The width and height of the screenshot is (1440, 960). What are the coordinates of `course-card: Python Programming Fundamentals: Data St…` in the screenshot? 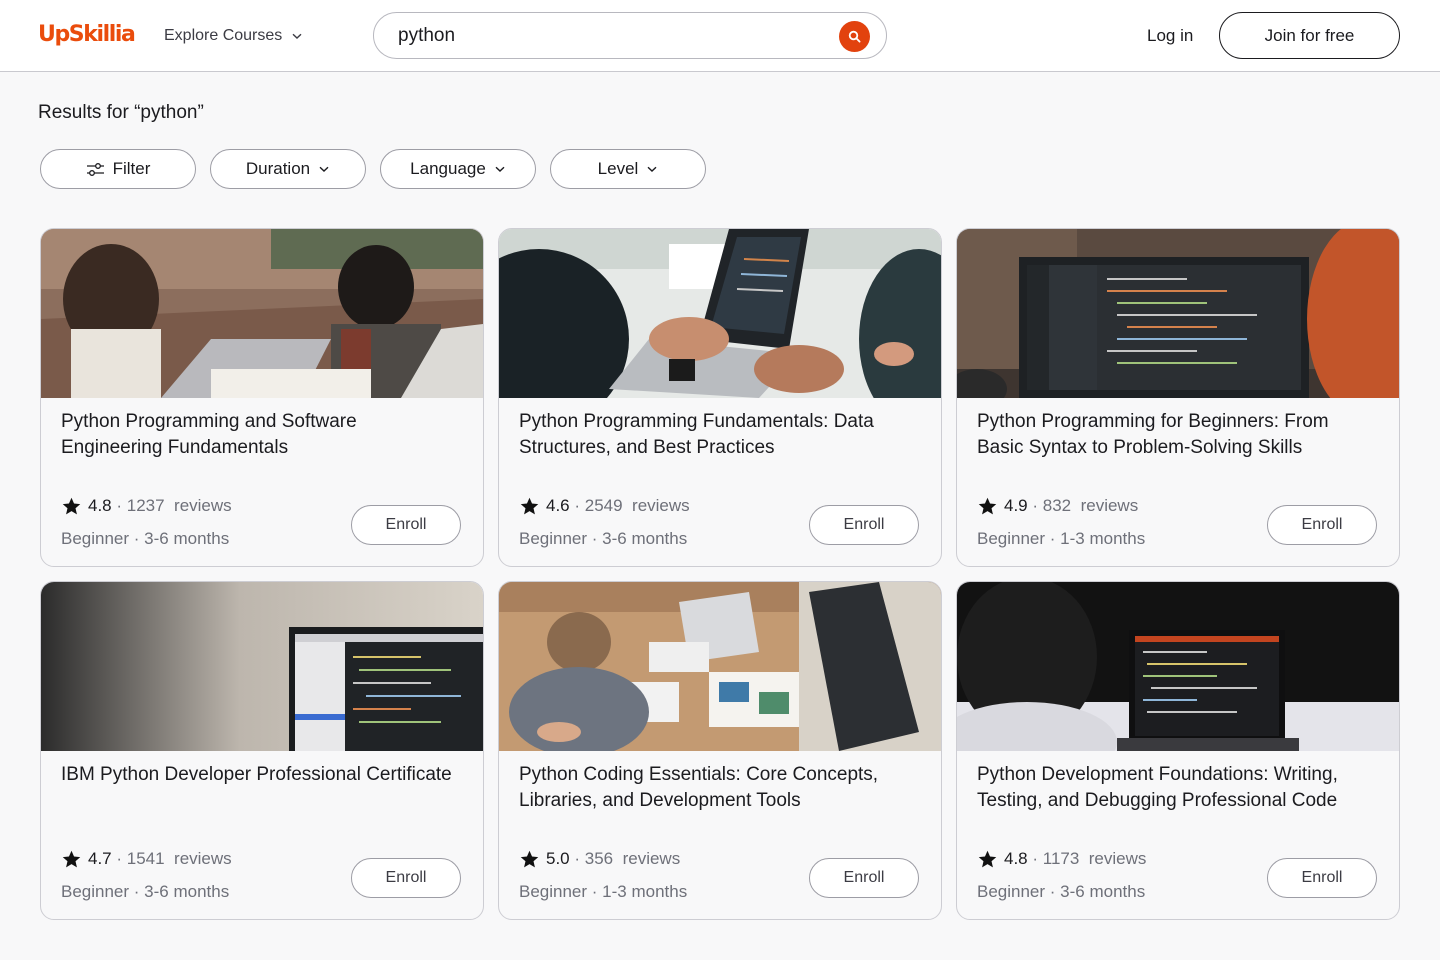 It's located at (720, 397).